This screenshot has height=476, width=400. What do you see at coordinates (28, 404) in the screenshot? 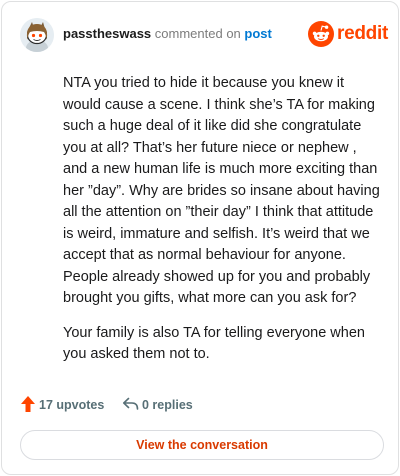
I see `upvote-arrow-icon` at bounding box center [28, 404].